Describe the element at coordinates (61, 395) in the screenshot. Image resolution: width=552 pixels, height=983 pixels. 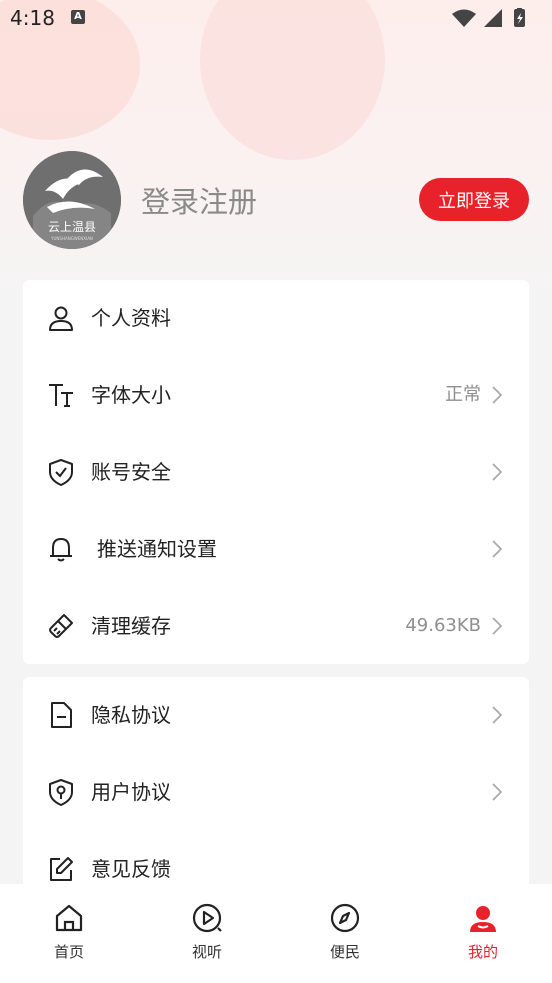
I see `font-size-icon` at that location.